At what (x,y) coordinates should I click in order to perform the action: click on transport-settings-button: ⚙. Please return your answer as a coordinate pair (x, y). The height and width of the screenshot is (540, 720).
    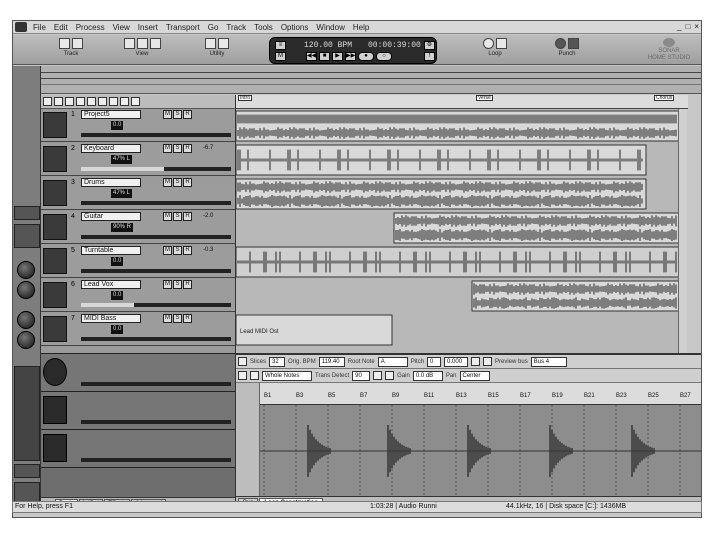
    Looking at the image, I should click on (429, 45).